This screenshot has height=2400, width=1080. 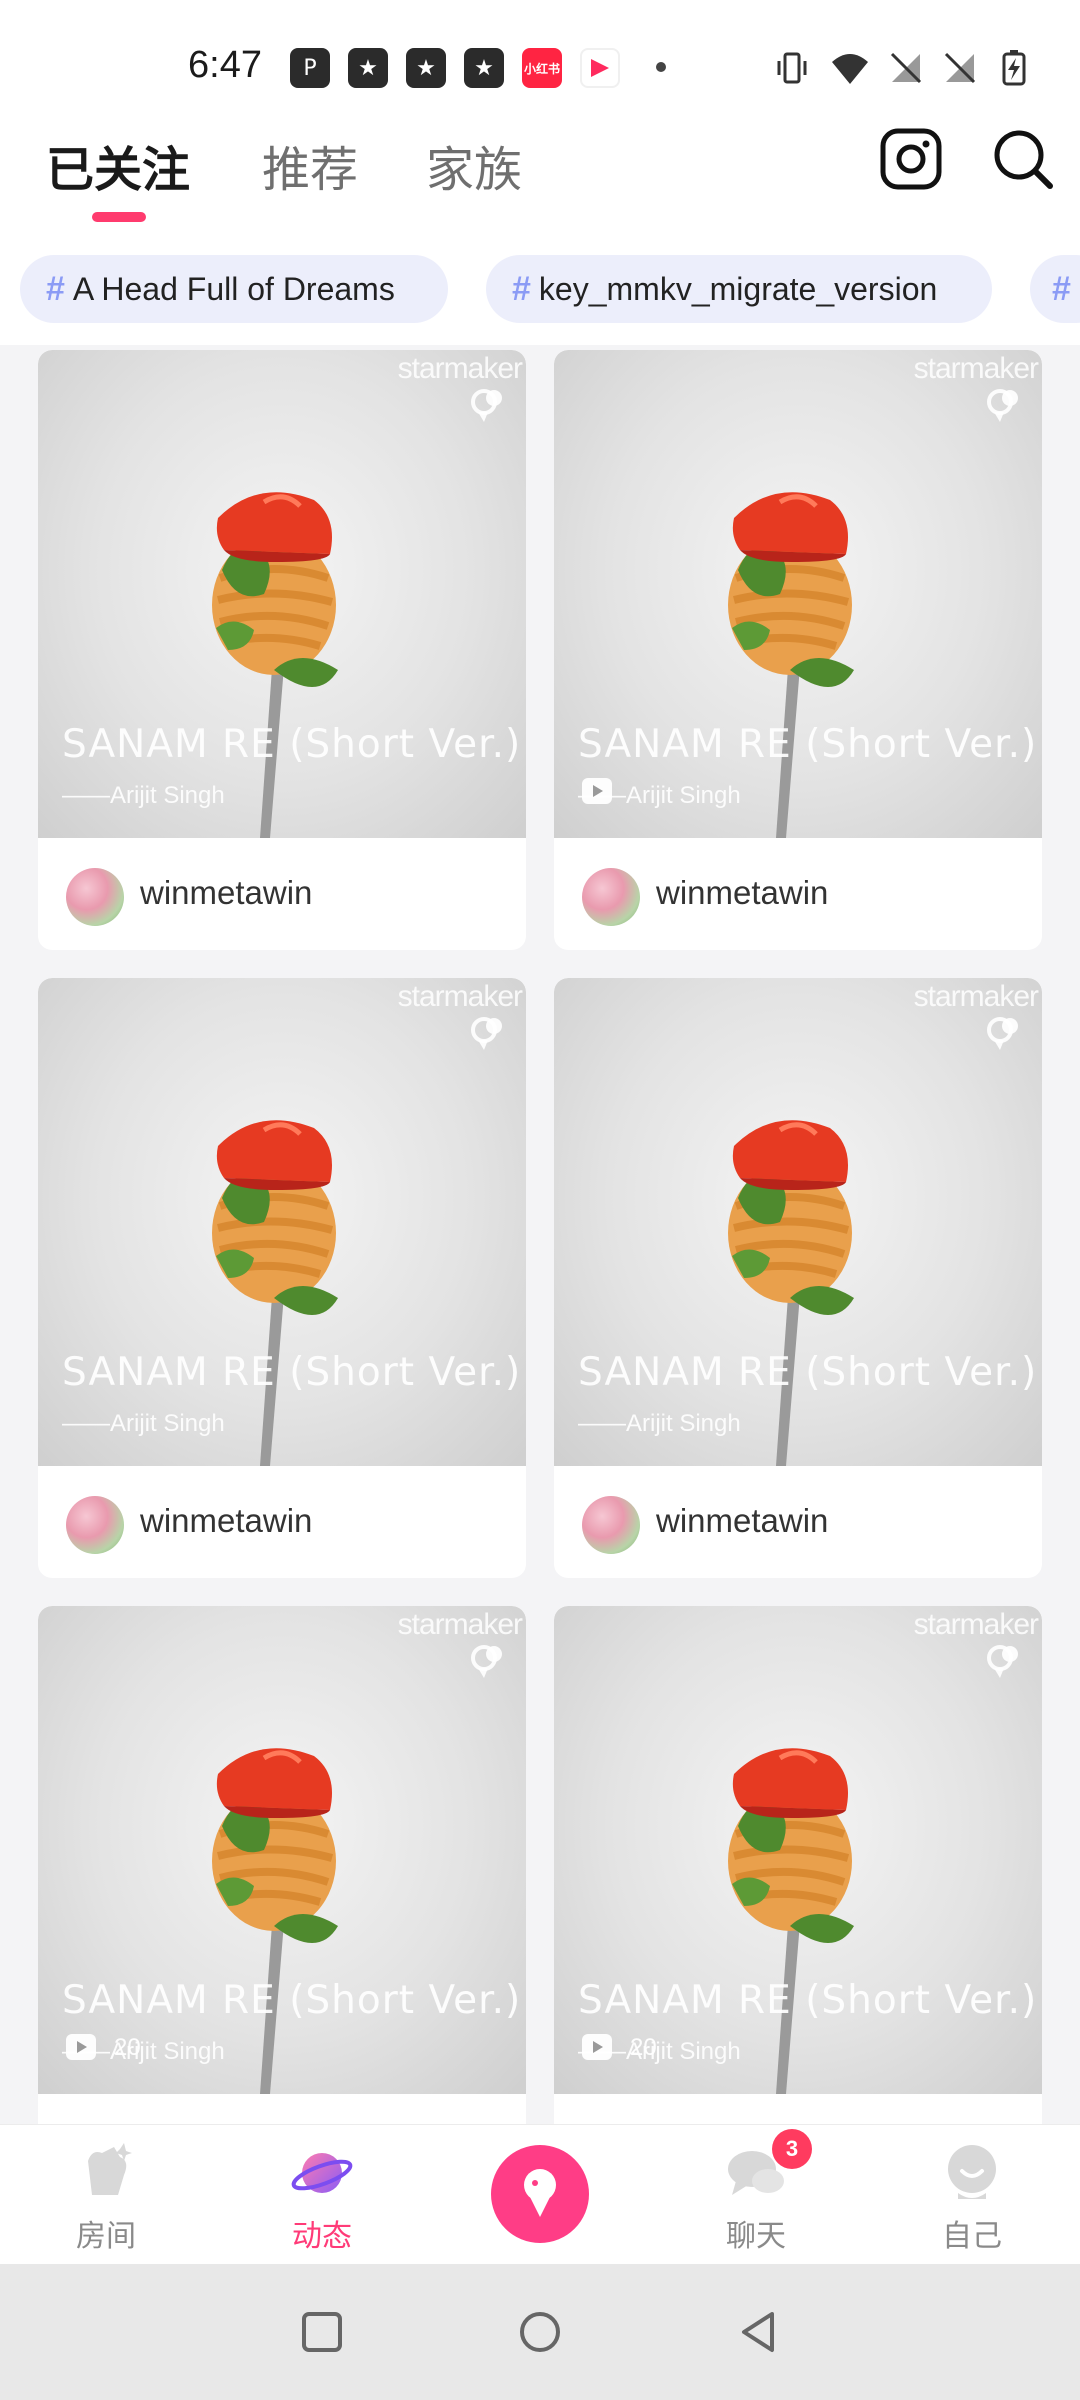 I want to click on top-tabs: 已关注 推荐 家族, so click(x=540, y=175).